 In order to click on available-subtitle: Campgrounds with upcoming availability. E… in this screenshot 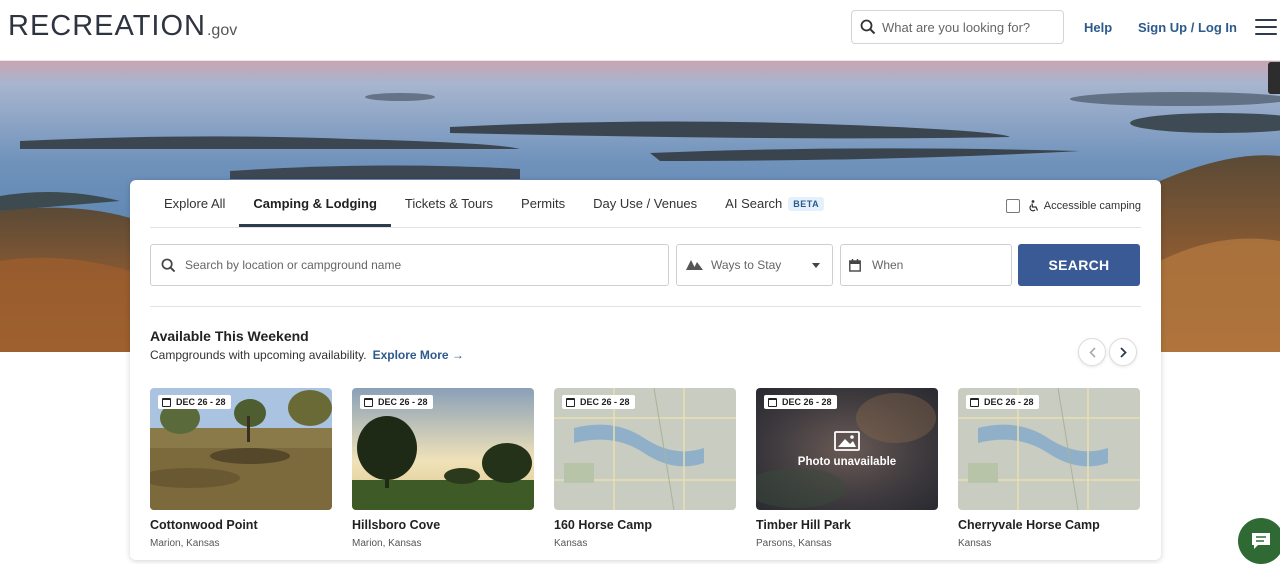, I will do `click(307, 355)`.